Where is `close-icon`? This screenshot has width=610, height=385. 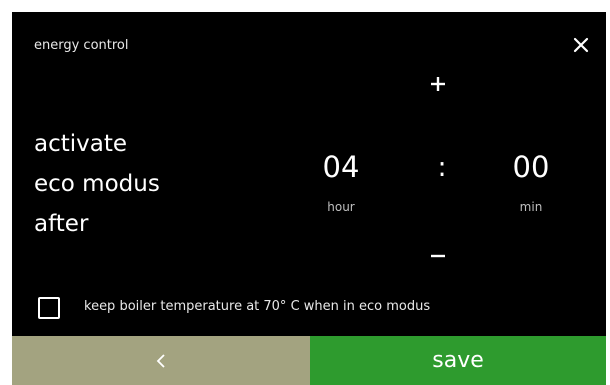
close-icon is located at coordinates (581, 45).